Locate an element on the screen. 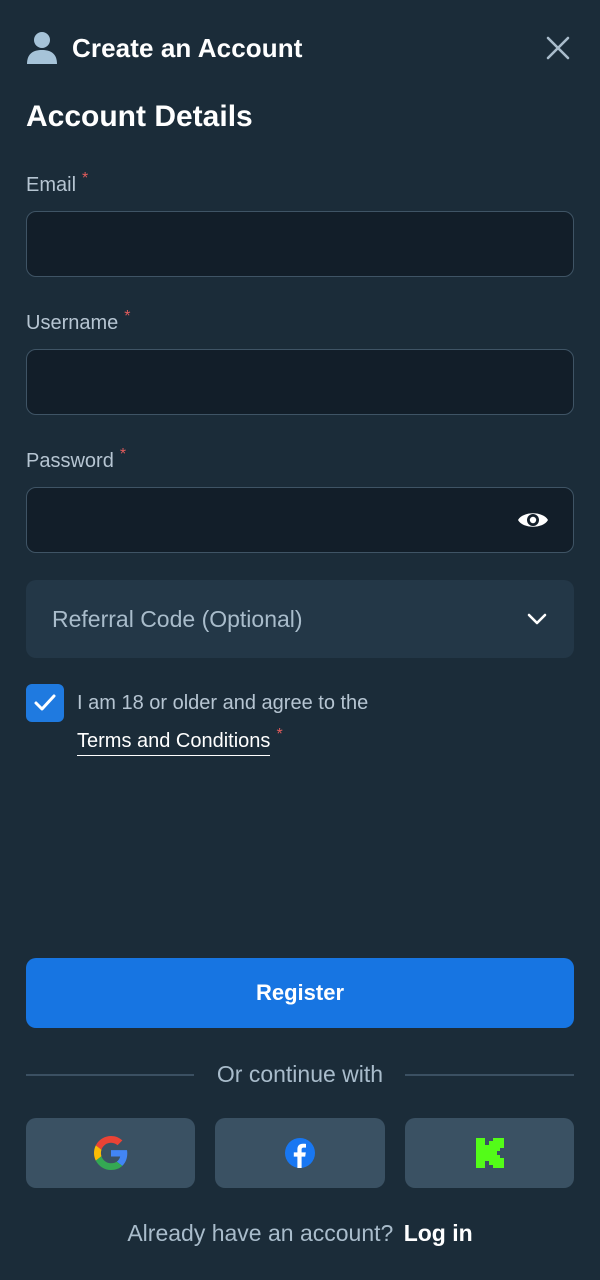  google-icon is located at coordinates (110, 1153).